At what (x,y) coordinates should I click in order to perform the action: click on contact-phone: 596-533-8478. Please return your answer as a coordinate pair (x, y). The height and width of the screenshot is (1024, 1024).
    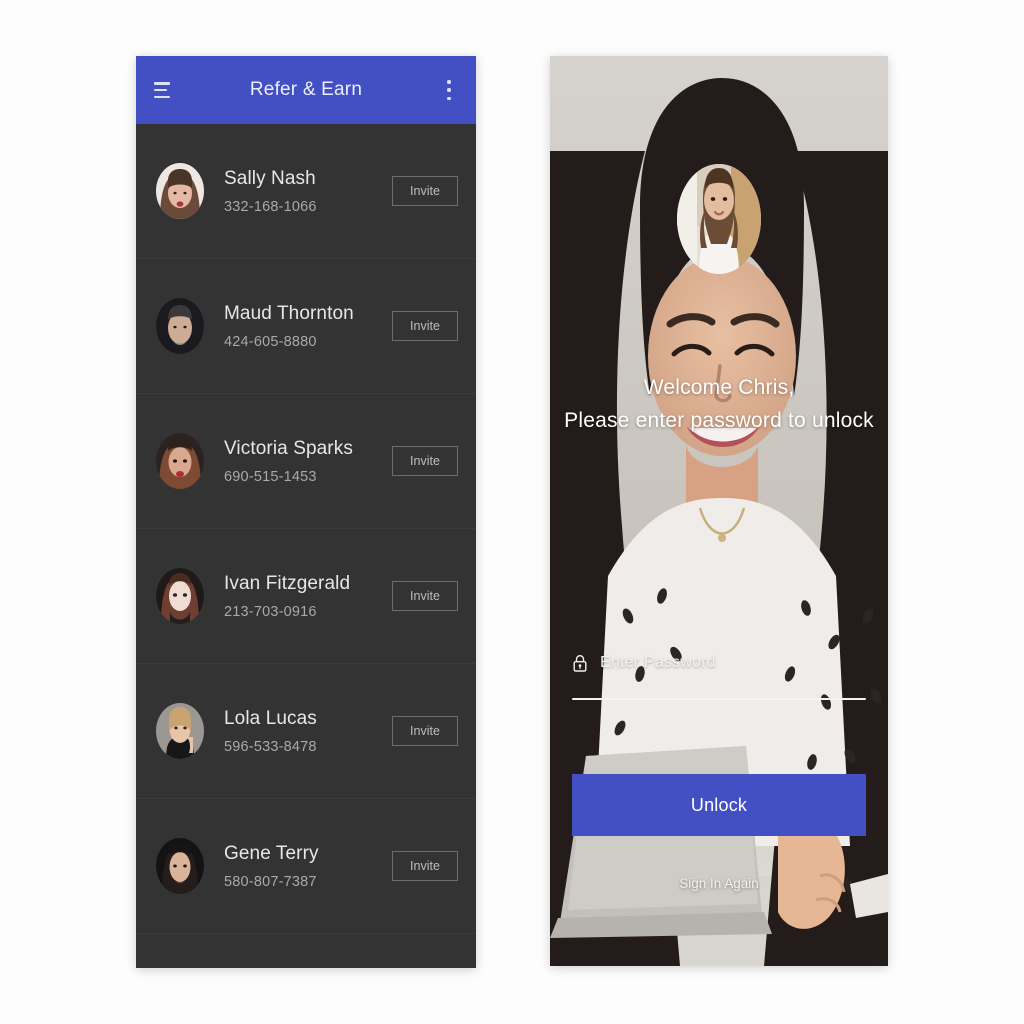
    Looking at the image, I should click on (270, 746).